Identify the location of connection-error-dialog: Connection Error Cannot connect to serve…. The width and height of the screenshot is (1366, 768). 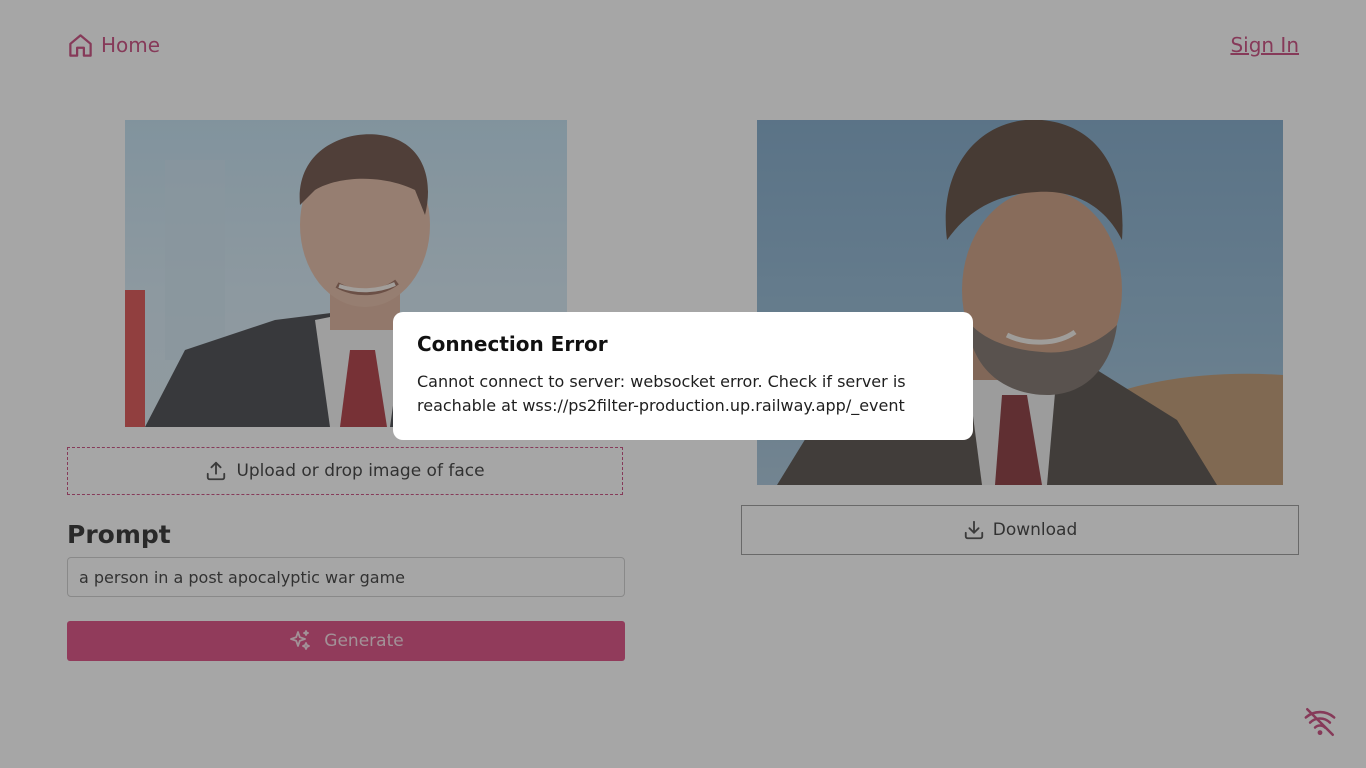
(683, 376).